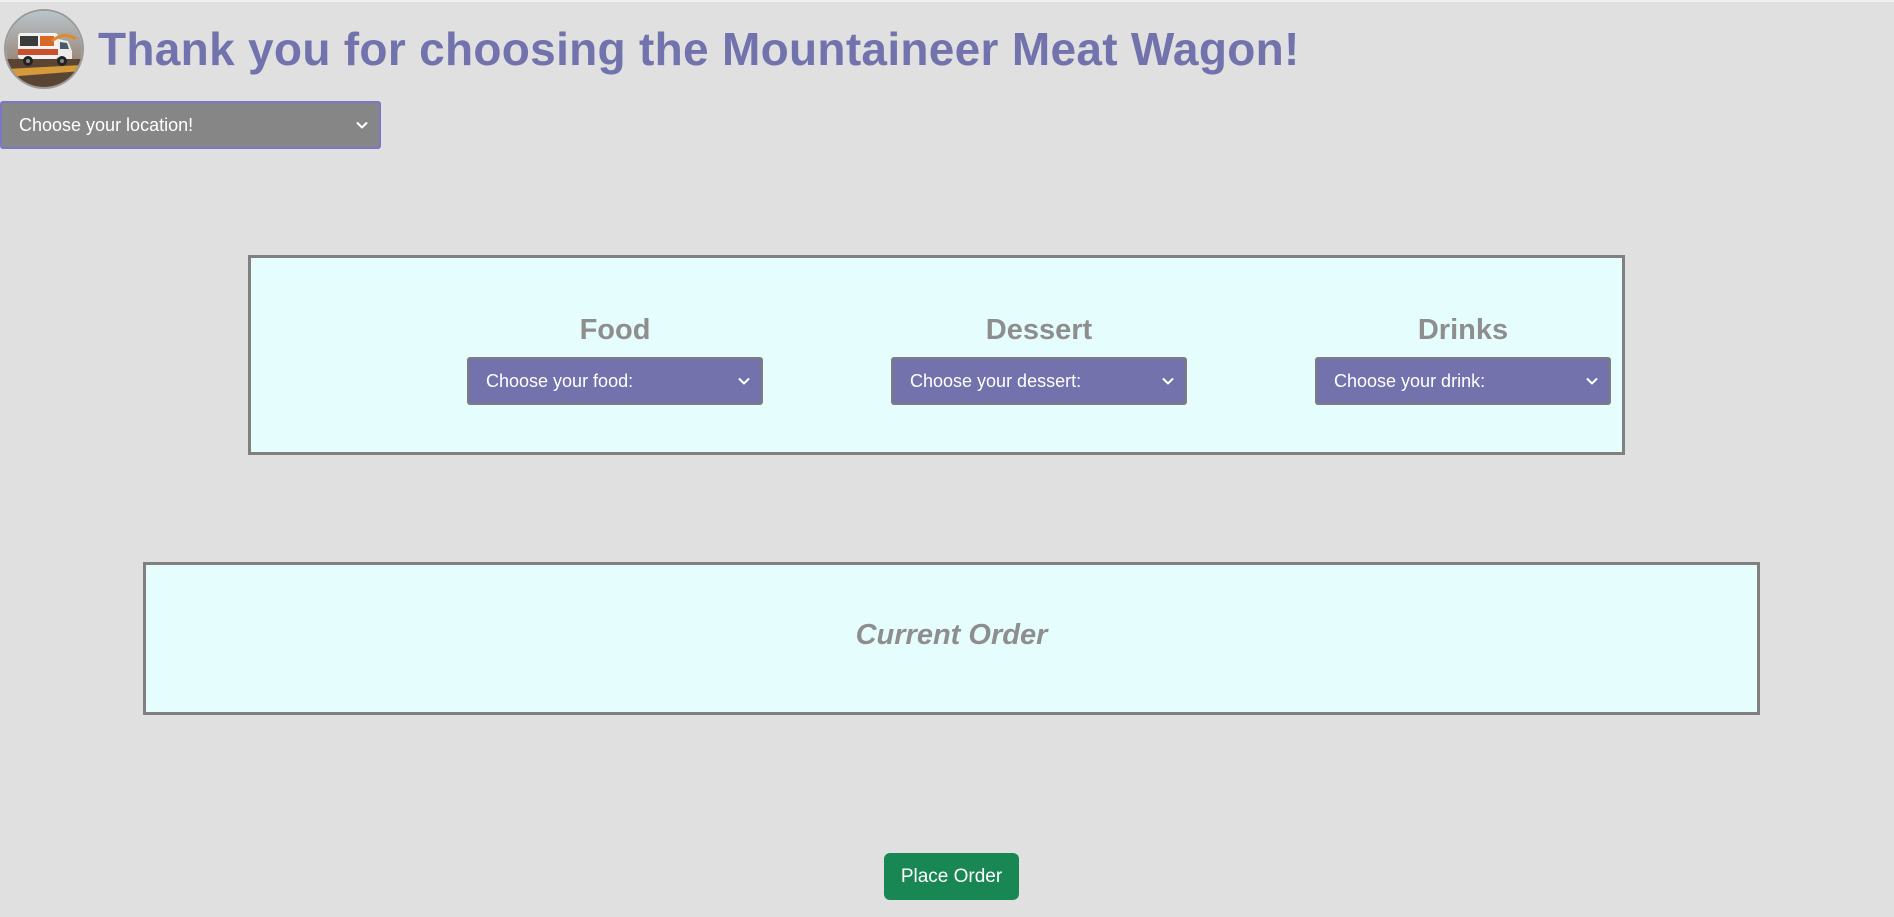  What do you see at coordinates (615, 330) in the screenshot?
I see `food-heading: Food` at bounding box center [615, 330].